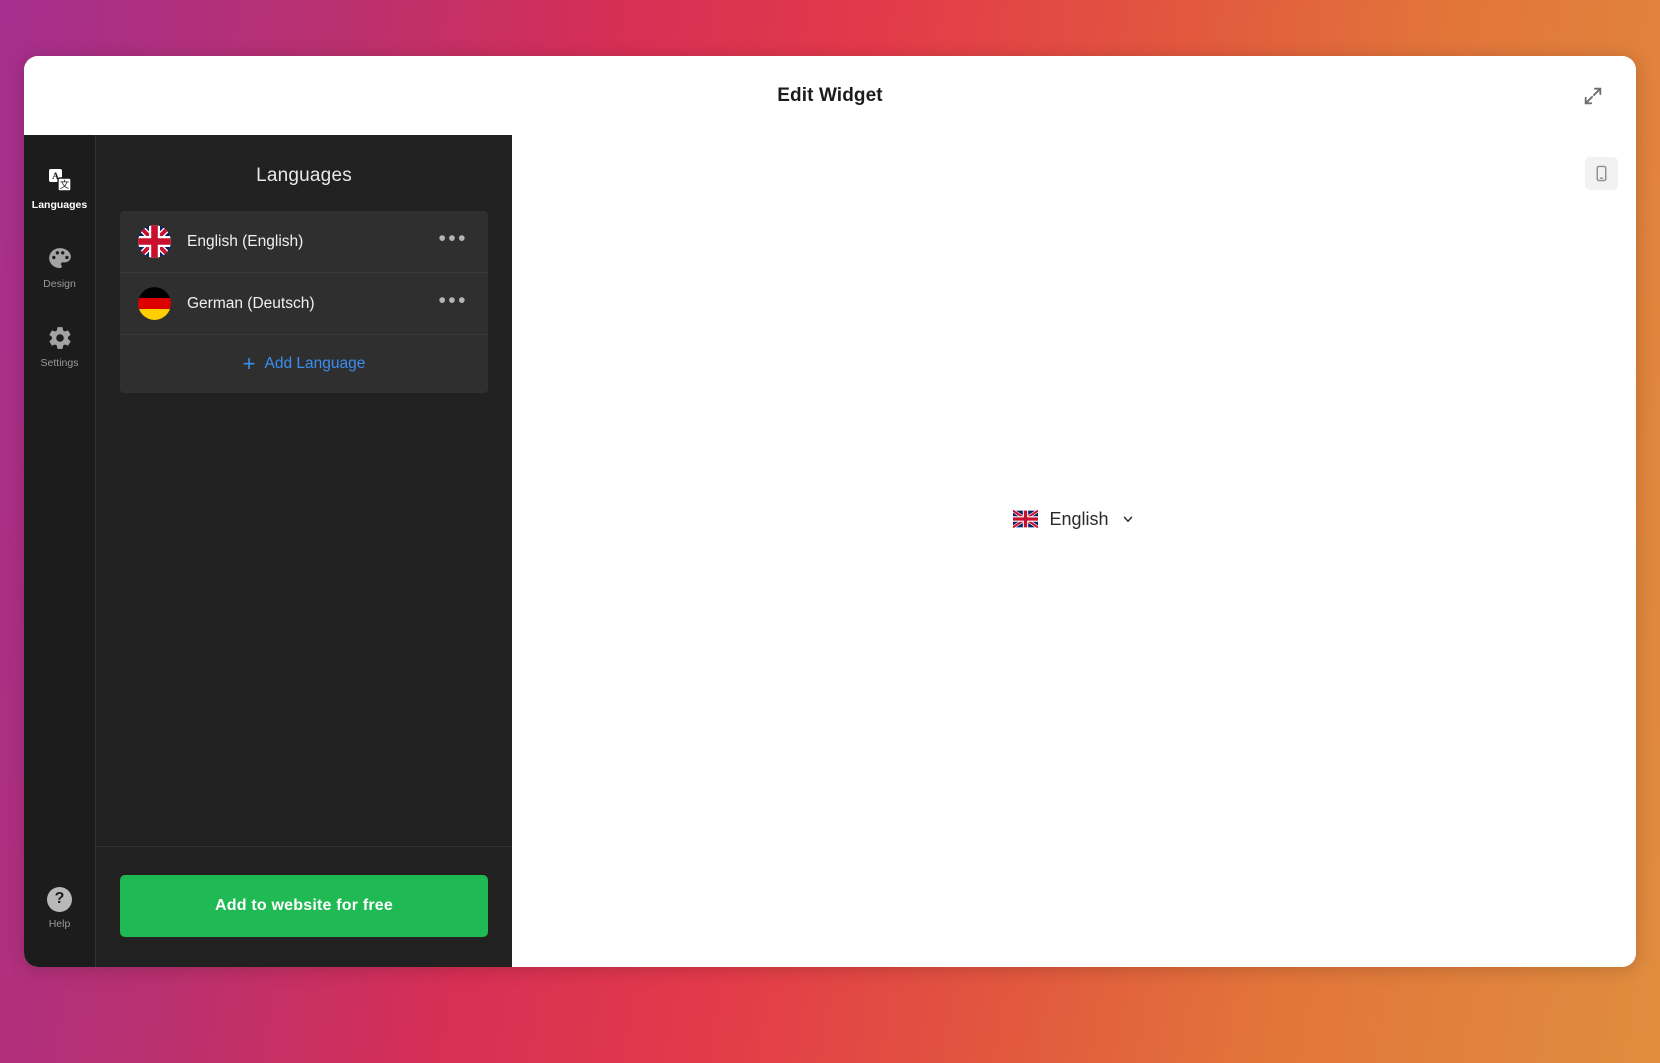 This screenshot has height=1063, width=1660. What do you see at coordinates (249, 363) in the screenshot?
I see `plus-icon: +` at bounding box center [249, 363].